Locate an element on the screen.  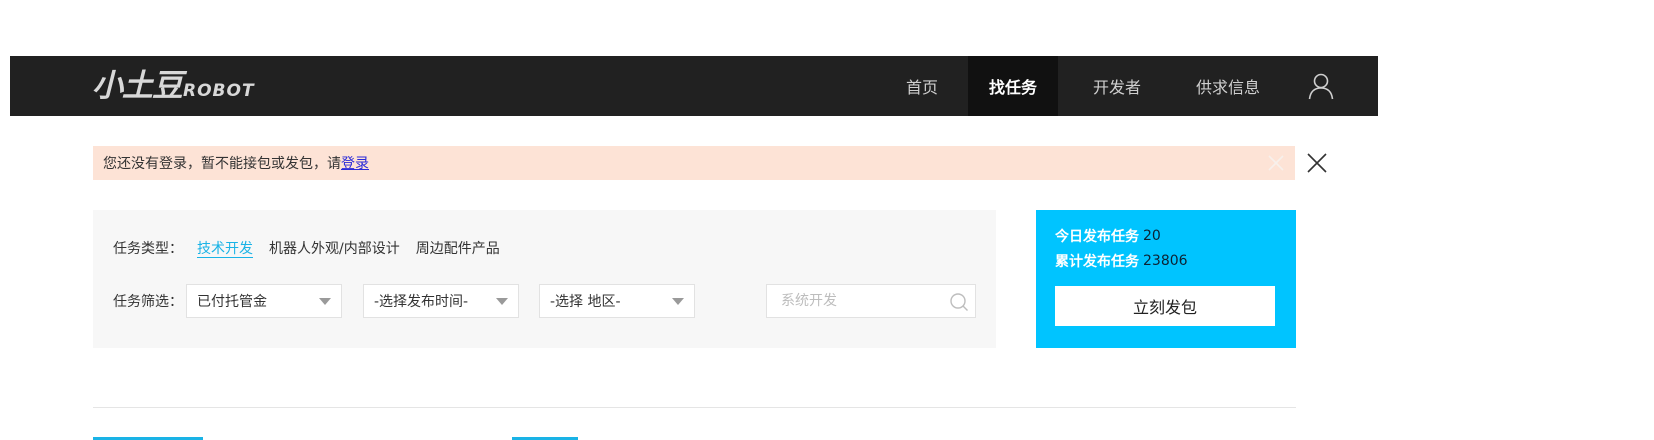
nav-item-home: 首页 is located at coordinates (922, 86).